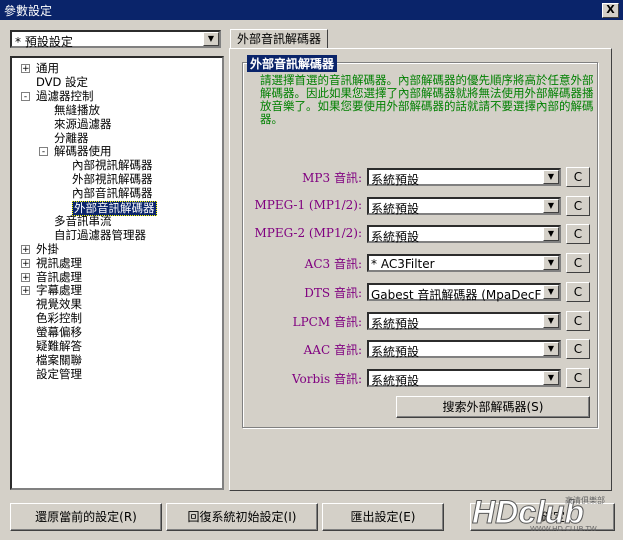 The width and height of the screenshot is (623, 540). What do you see at coordinates (47, 249) in the screenshot?
I see `tree-item: 外掛` at bounding box center [47, 249].